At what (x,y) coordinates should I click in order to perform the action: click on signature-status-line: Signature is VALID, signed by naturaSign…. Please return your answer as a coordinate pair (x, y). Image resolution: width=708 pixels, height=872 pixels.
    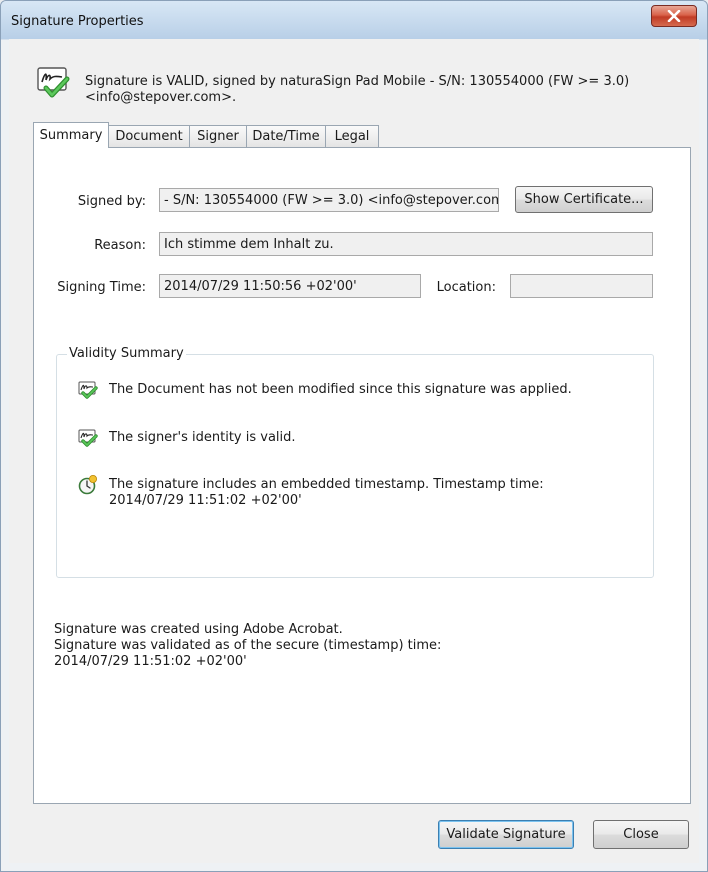
    Looking at the image, I should click on (357, 81).